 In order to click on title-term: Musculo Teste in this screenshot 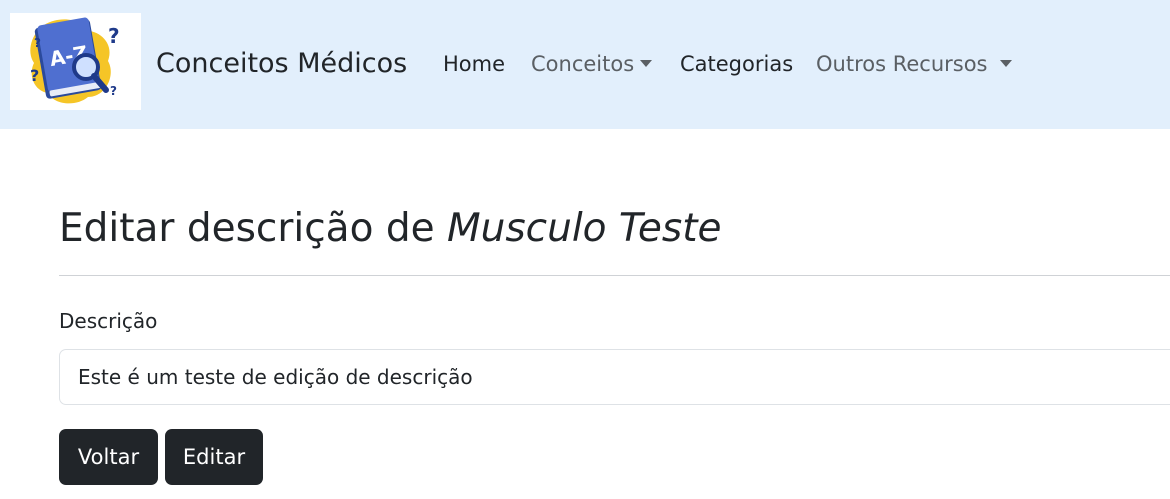, I will do `click(584, 228)`.